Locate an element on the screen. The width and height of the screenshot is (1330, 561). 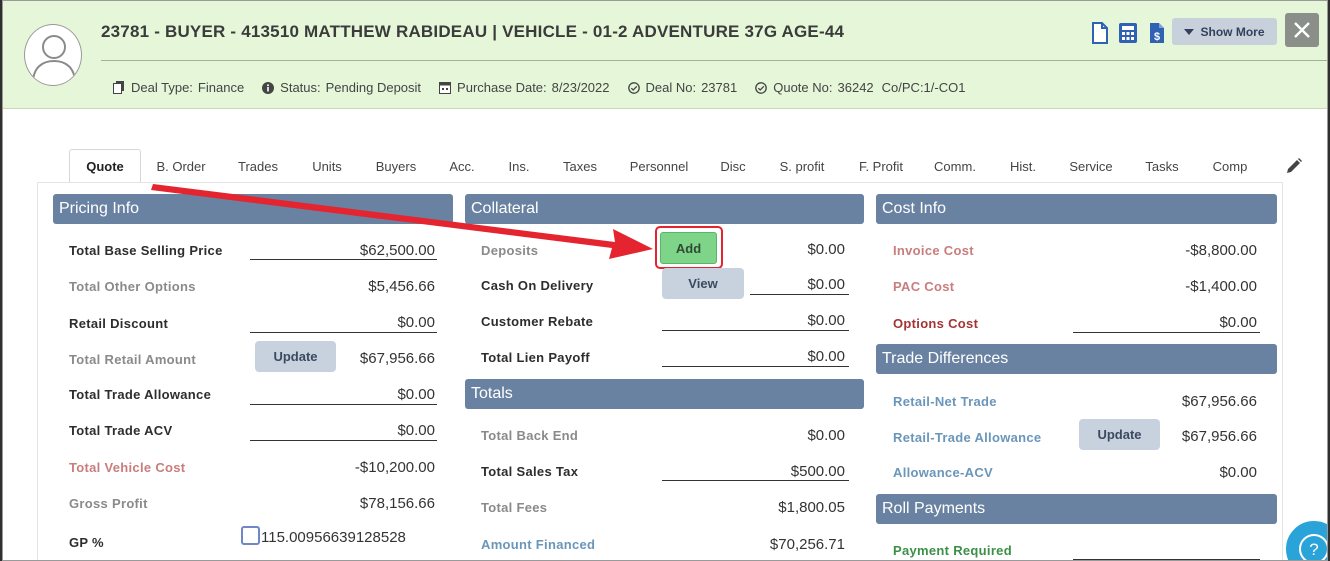
tab-comp: Comp is located at coordinates (1230, 166).